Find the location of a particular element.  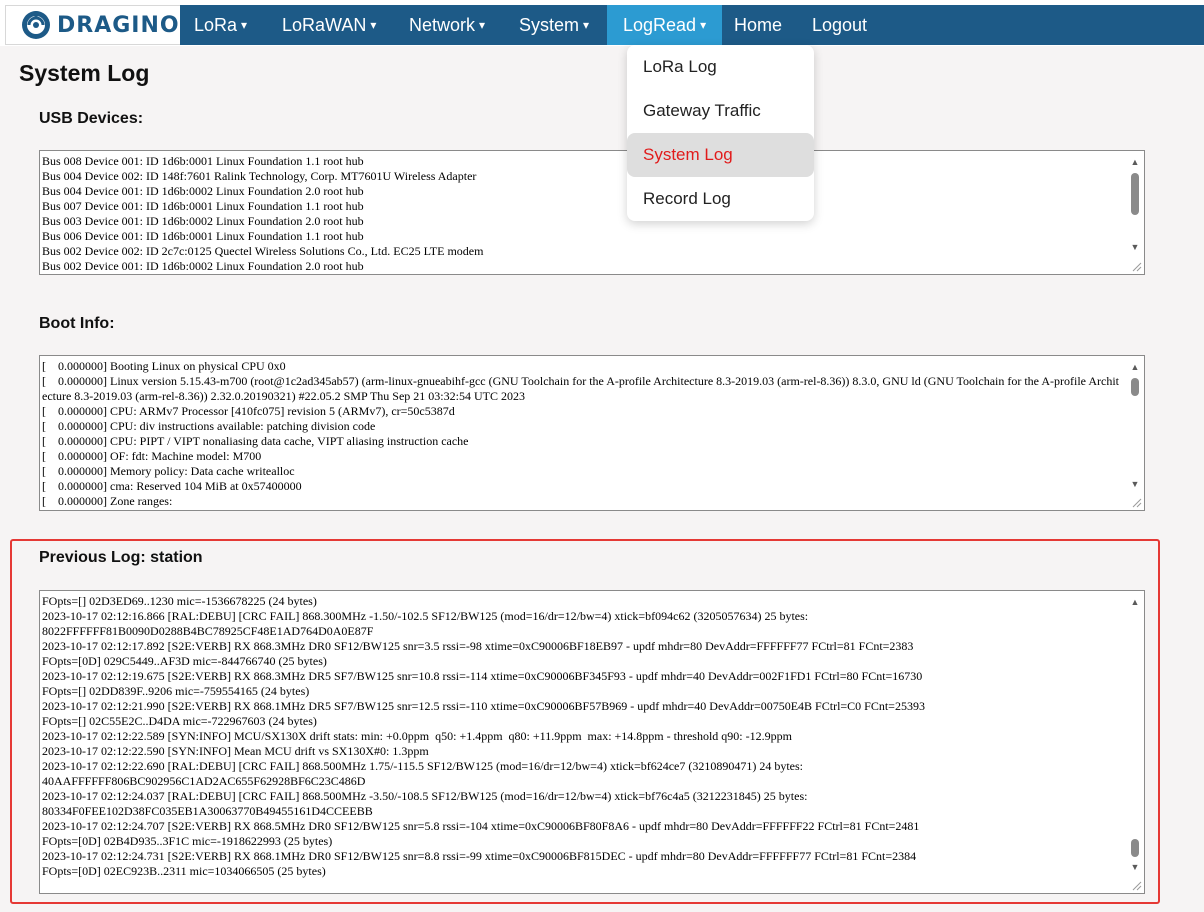

nav-lora: LoRa ▾ is located at coordinates (220, 25).